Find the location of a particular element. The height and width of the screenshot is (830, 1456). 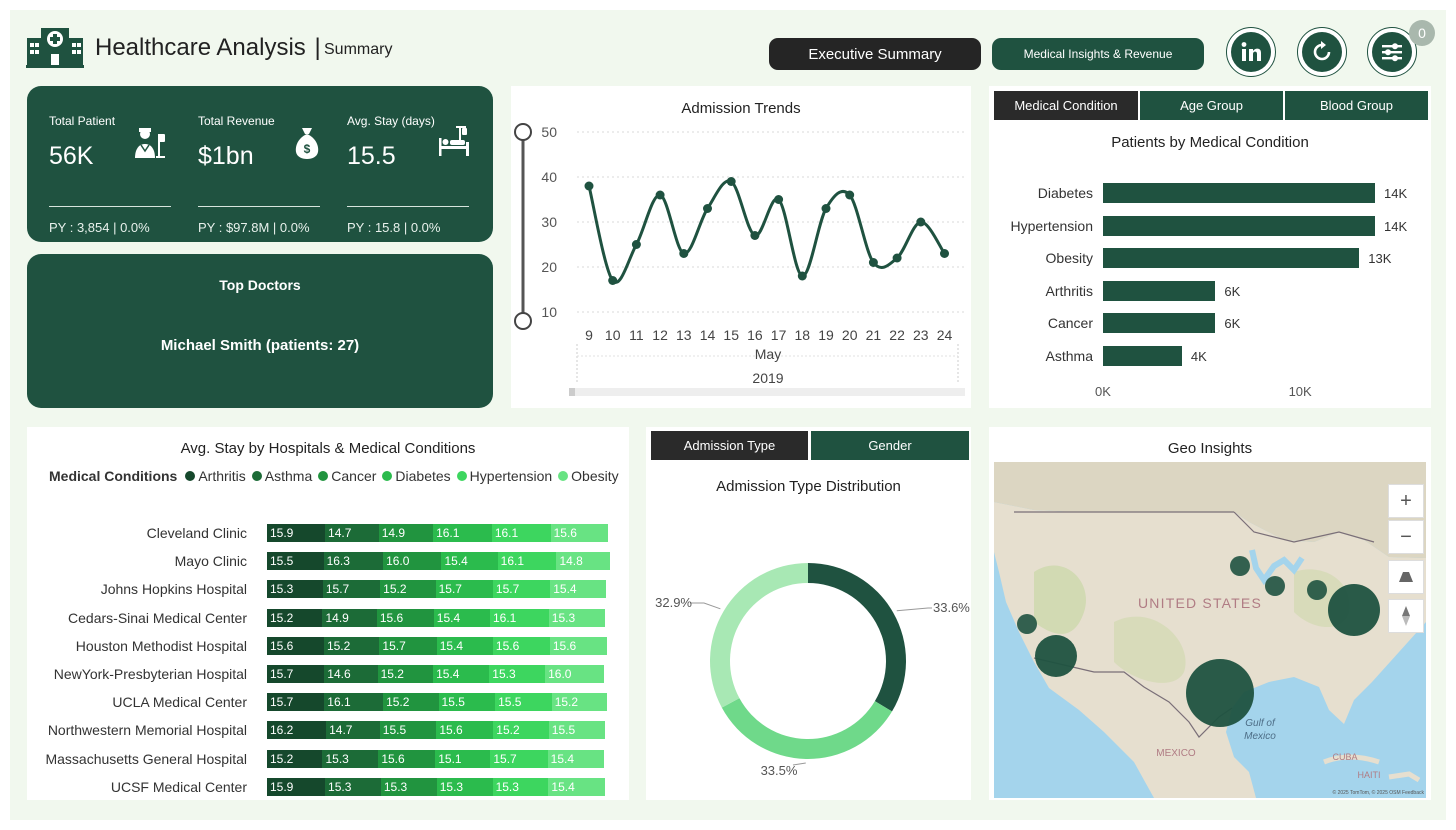

range-slider-handle-top is located at coordinates (523, 132).